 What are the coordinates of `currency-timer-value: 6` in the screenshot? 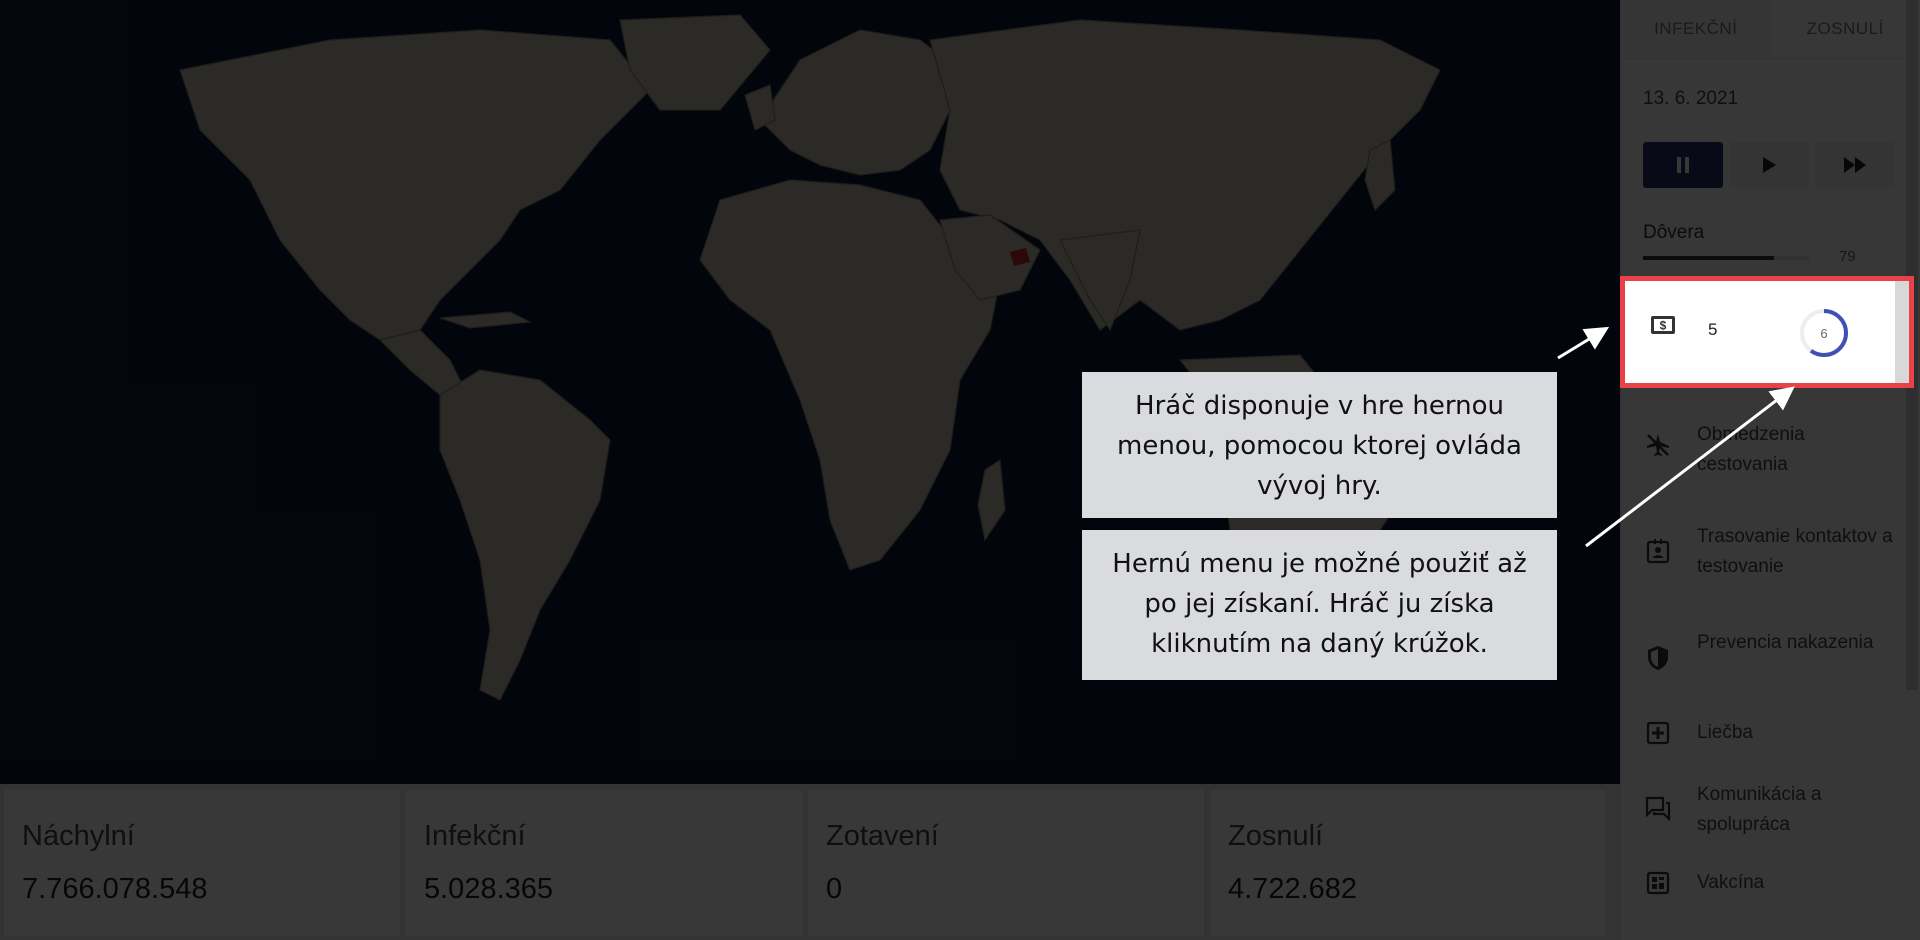 It's located at (1824, 333).